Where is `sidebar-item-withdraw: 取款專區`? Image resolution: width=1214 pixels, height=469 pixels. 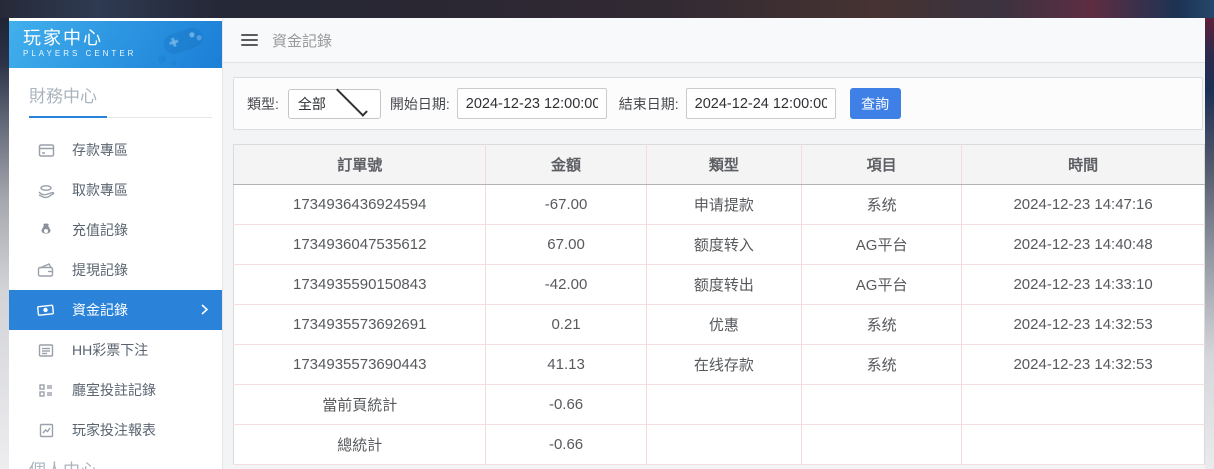
sidebar-item-withdraw: 取款專區 is located at coordinates (115, 190).